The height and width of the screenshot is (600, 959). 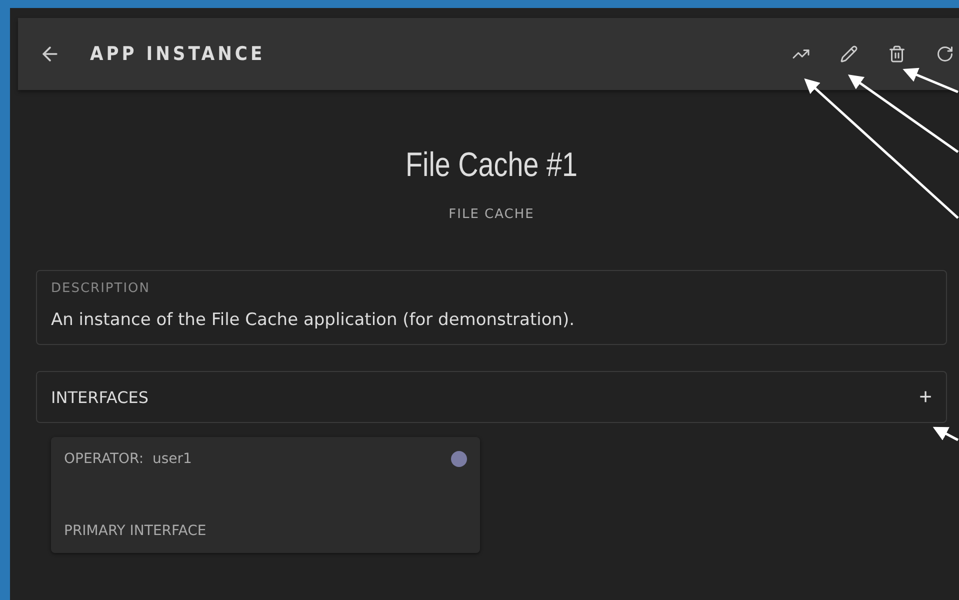 What do you see at coordinates (100, 288) in the screenshot?
I see `description-label: DESCRIPTION` at bounding box center [100, 288].